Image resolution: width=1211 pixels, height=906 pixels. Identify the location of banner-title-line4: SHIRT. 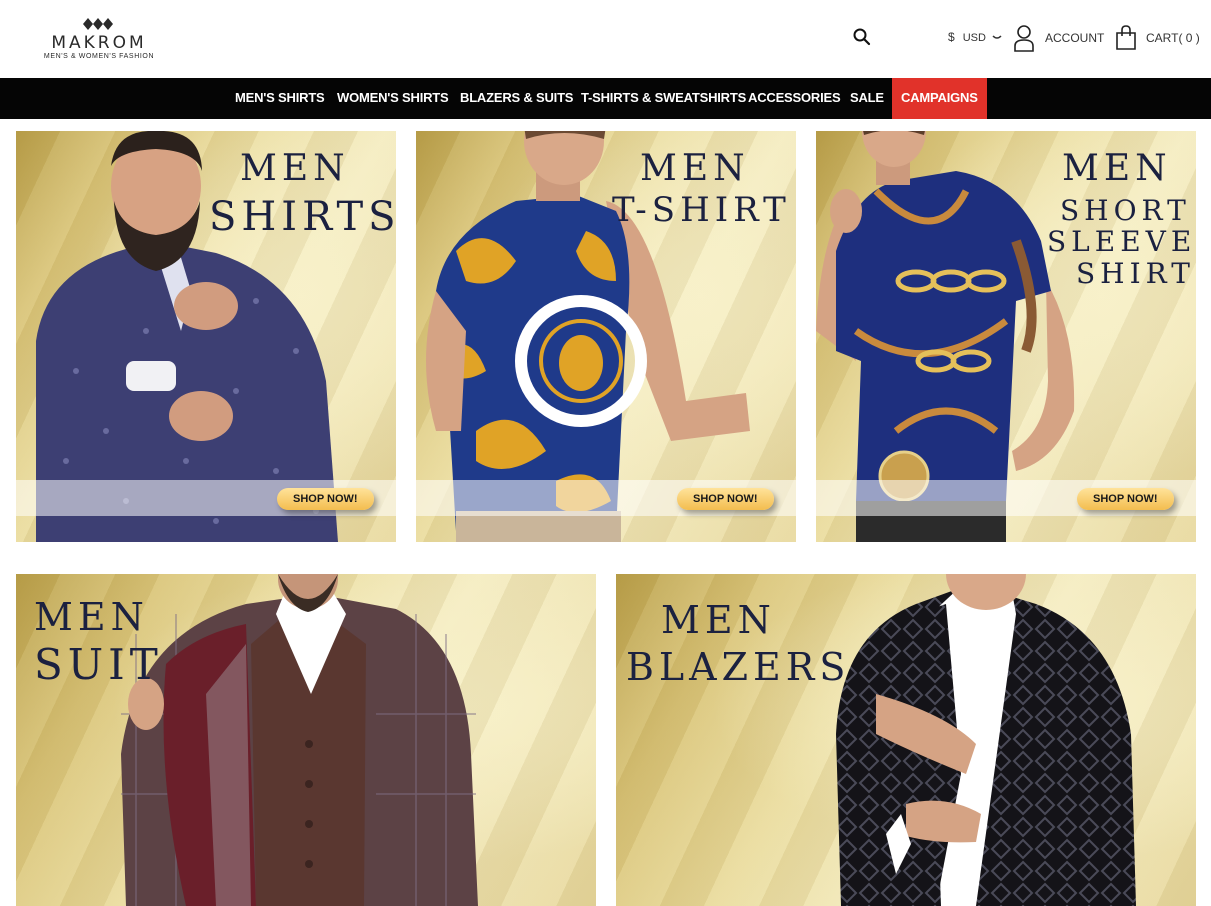
(1135, 273).